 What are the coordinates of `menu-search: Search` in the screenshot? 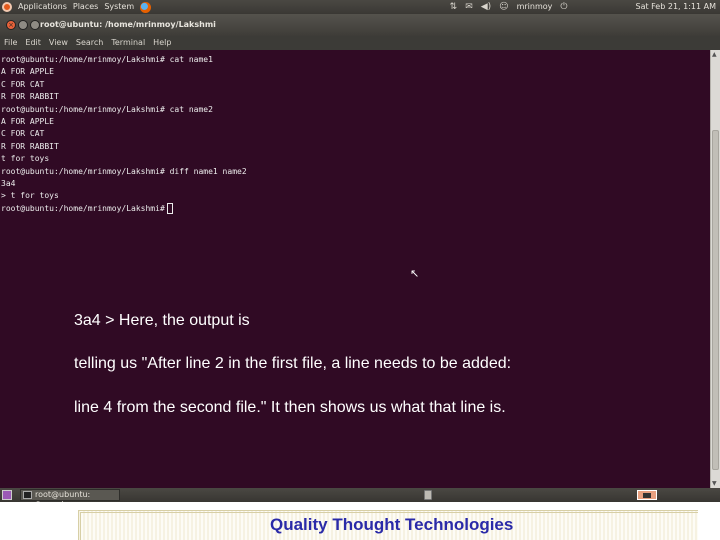 It's located at (89, 43).